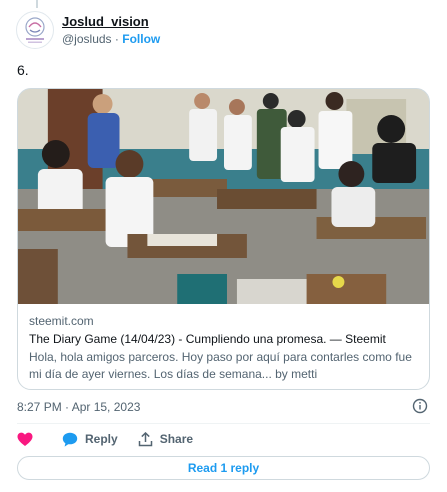 The width and height of the screenshot is (447, 492). What do you see at coordinates (23, 70) in the screenshot?
I see `tweet-text: 6.` at bounding box center [23, 70].